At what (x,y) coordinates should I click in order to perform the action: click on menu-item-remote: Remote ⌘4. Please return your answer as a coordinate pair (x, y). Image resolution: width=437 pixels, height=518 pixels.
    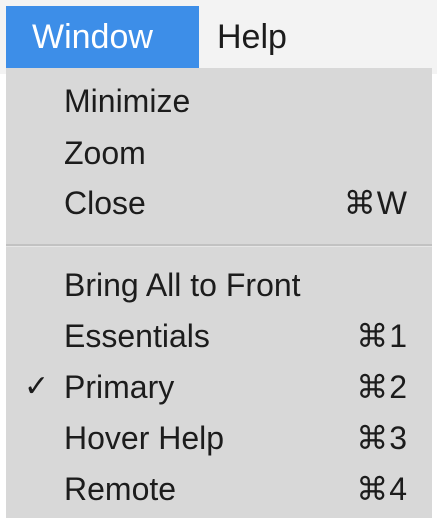
    Looking at the image, I should click on (219, 489).